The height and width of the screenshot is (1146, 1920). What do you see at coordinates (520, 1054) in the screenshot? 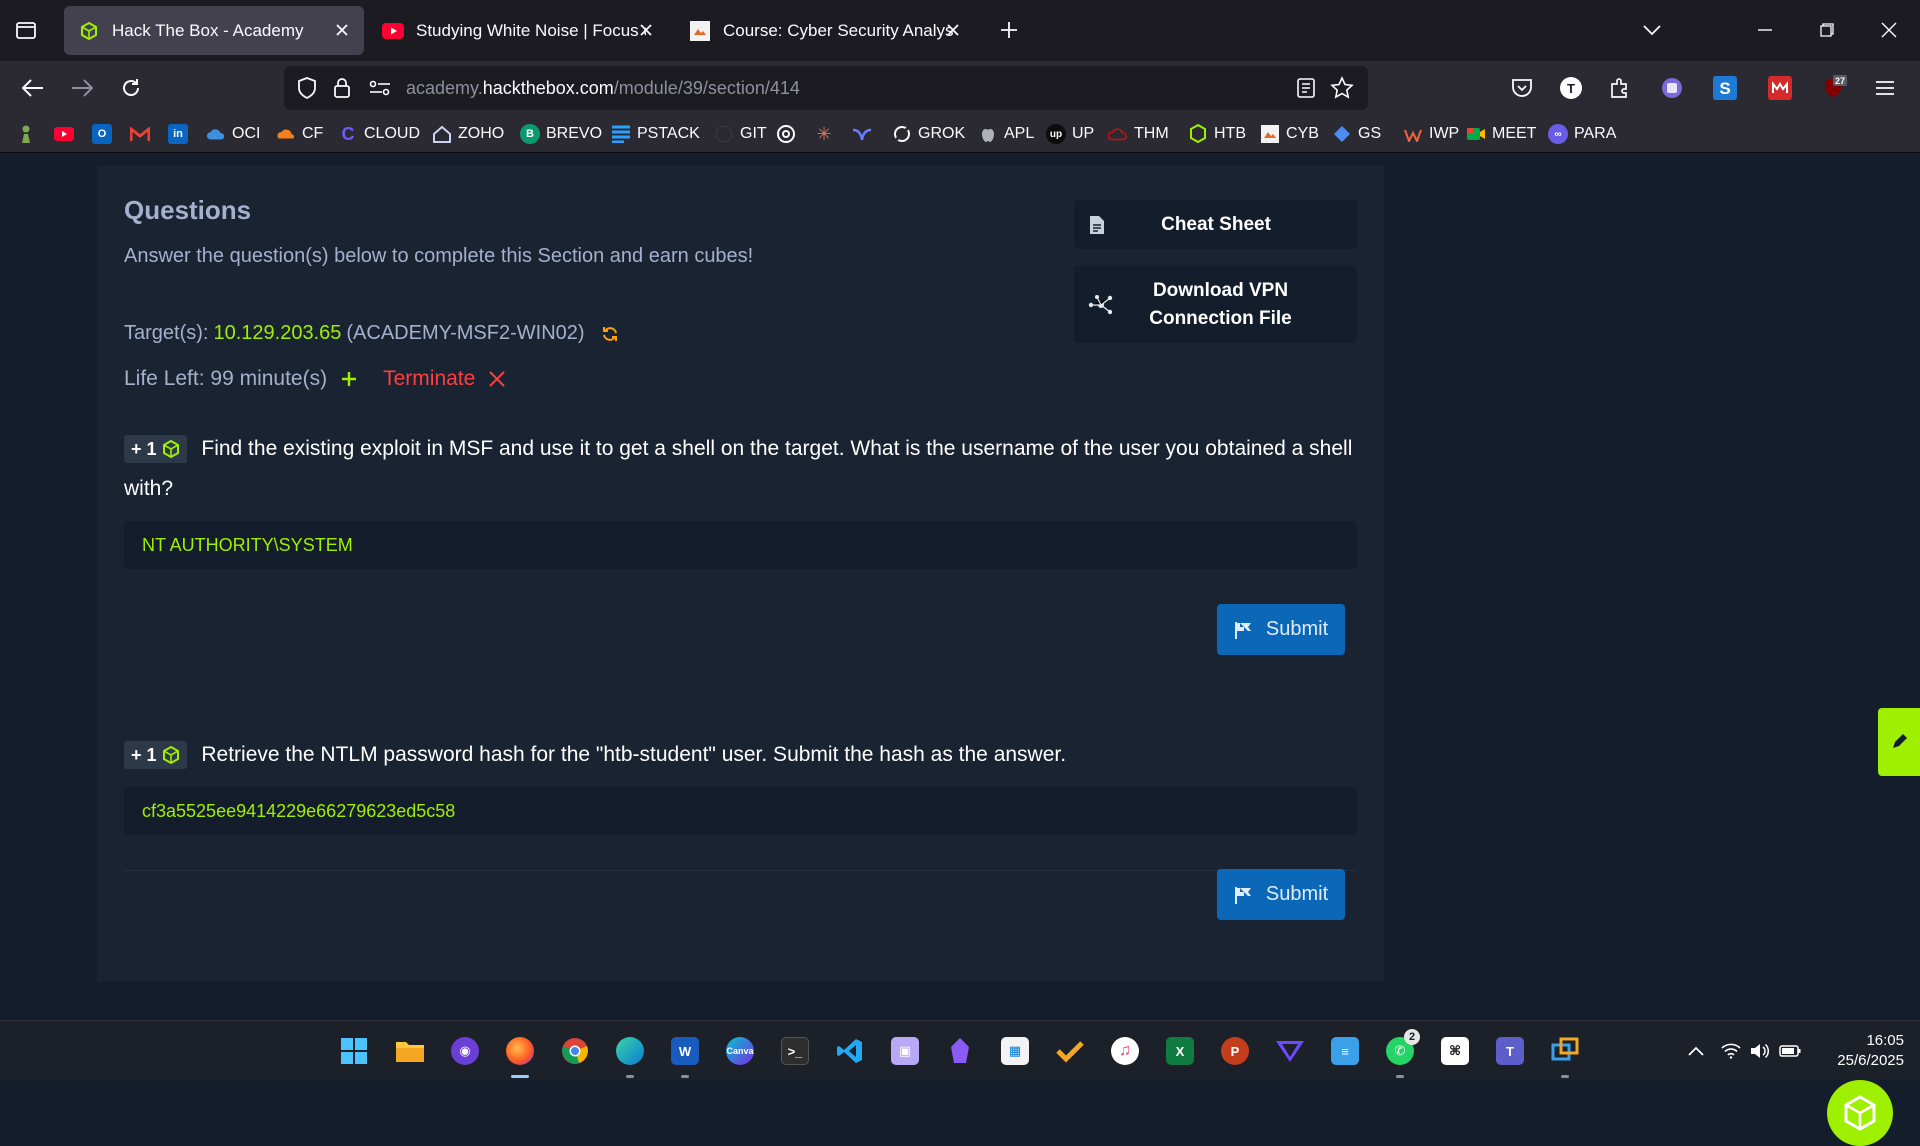
I see `taskbar-firefox` at bounding box center [520, 1054].